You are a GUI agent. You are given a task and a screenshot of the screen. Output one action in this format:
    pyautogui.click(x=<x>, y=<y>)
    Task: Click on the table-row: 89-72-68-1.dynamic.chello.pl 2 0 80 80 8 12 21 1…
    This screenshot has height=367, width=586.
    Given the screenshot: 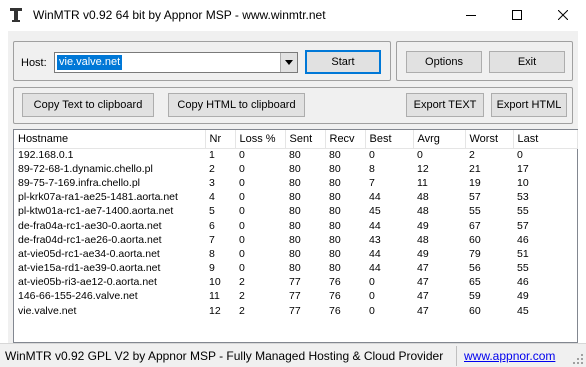 What is the action you would take?
    pyautogui.click(x=295, y=169)
    